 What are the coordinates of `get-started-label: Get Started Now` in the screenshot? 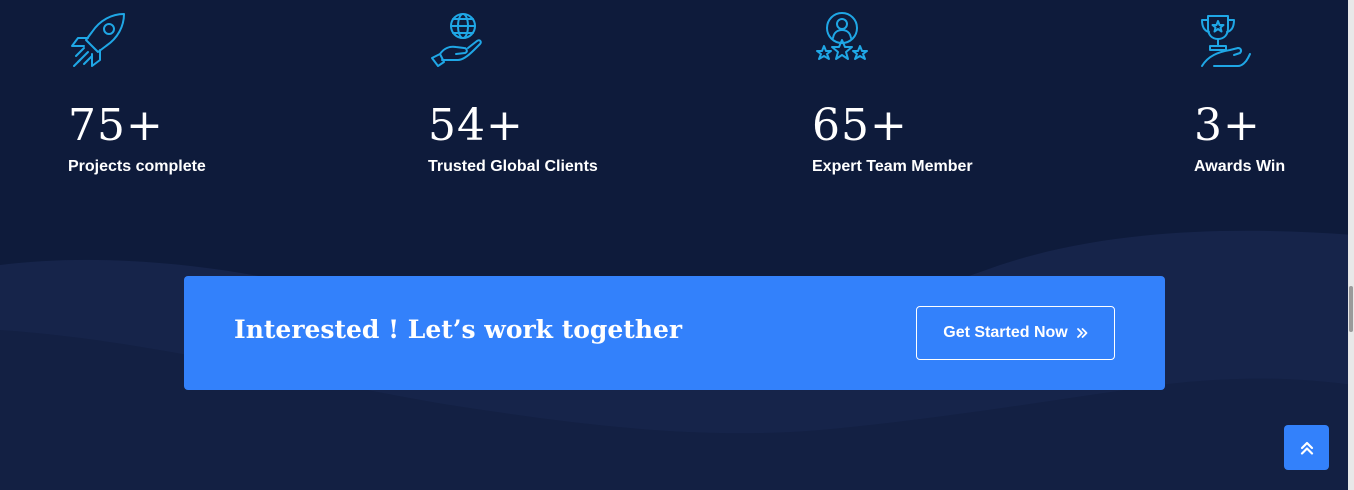 It's located at (1005, 332).